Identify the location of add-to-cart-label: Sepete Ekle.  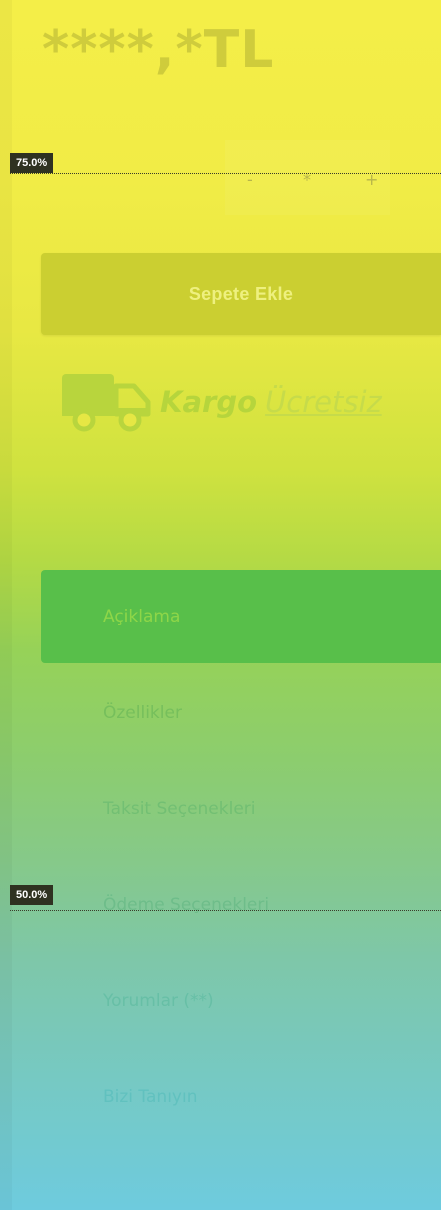
(241, 293).